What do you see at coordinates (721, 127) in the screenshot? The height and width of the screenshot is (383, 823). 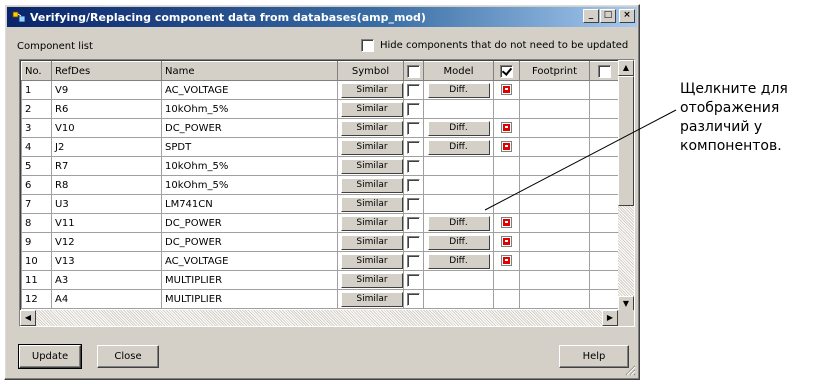 I see `callout-line-3: различий у` at bounding box center [721, 127].